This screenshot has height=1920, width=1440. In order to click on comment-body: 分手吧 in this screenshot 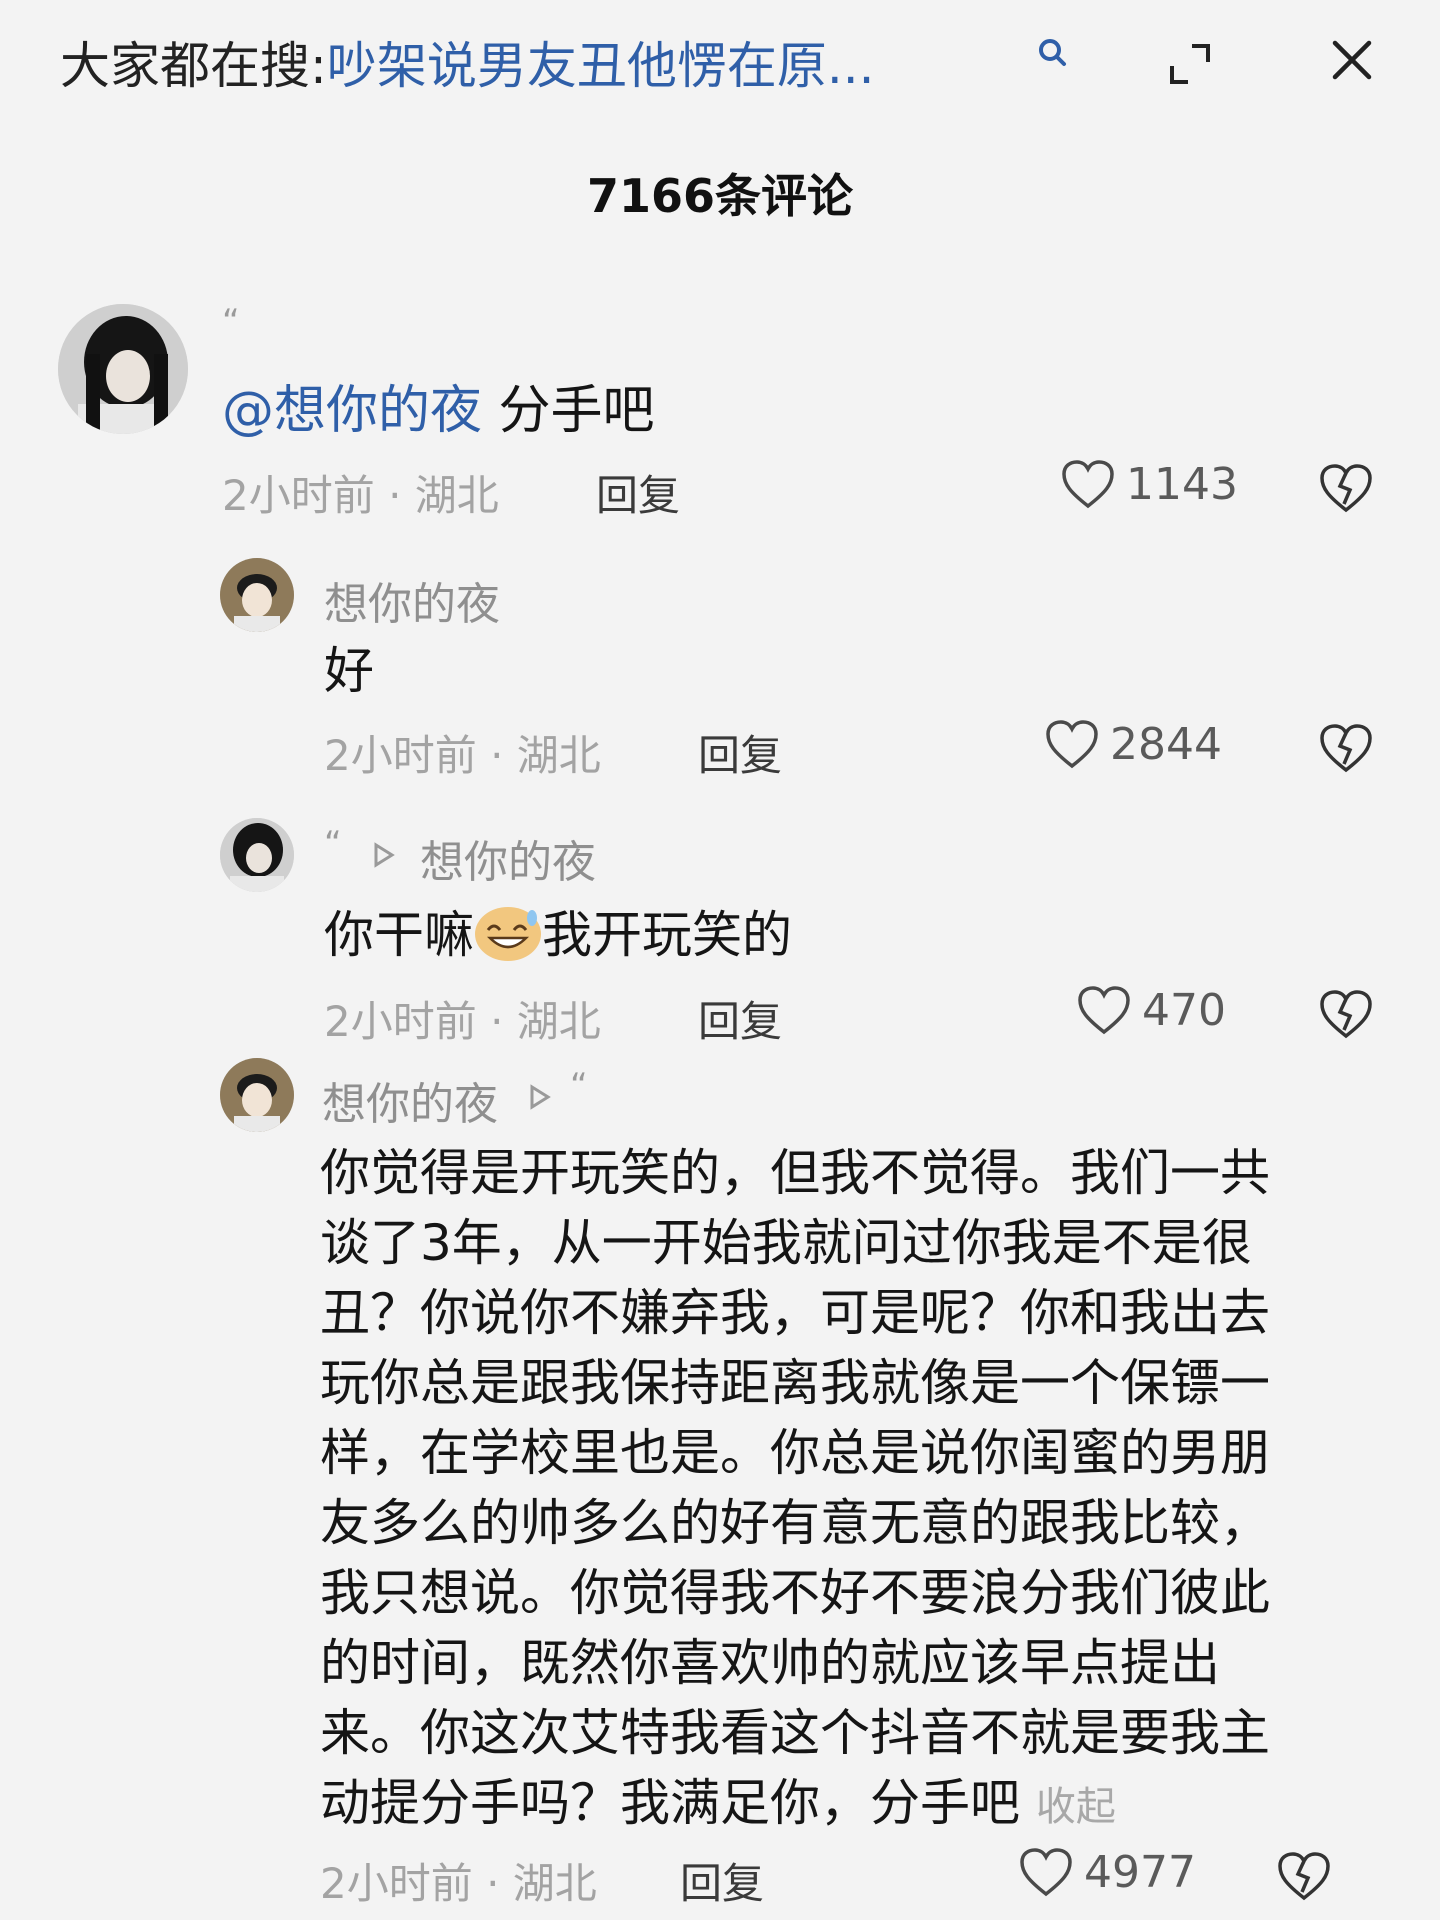, I will do `click(568, 411)`.